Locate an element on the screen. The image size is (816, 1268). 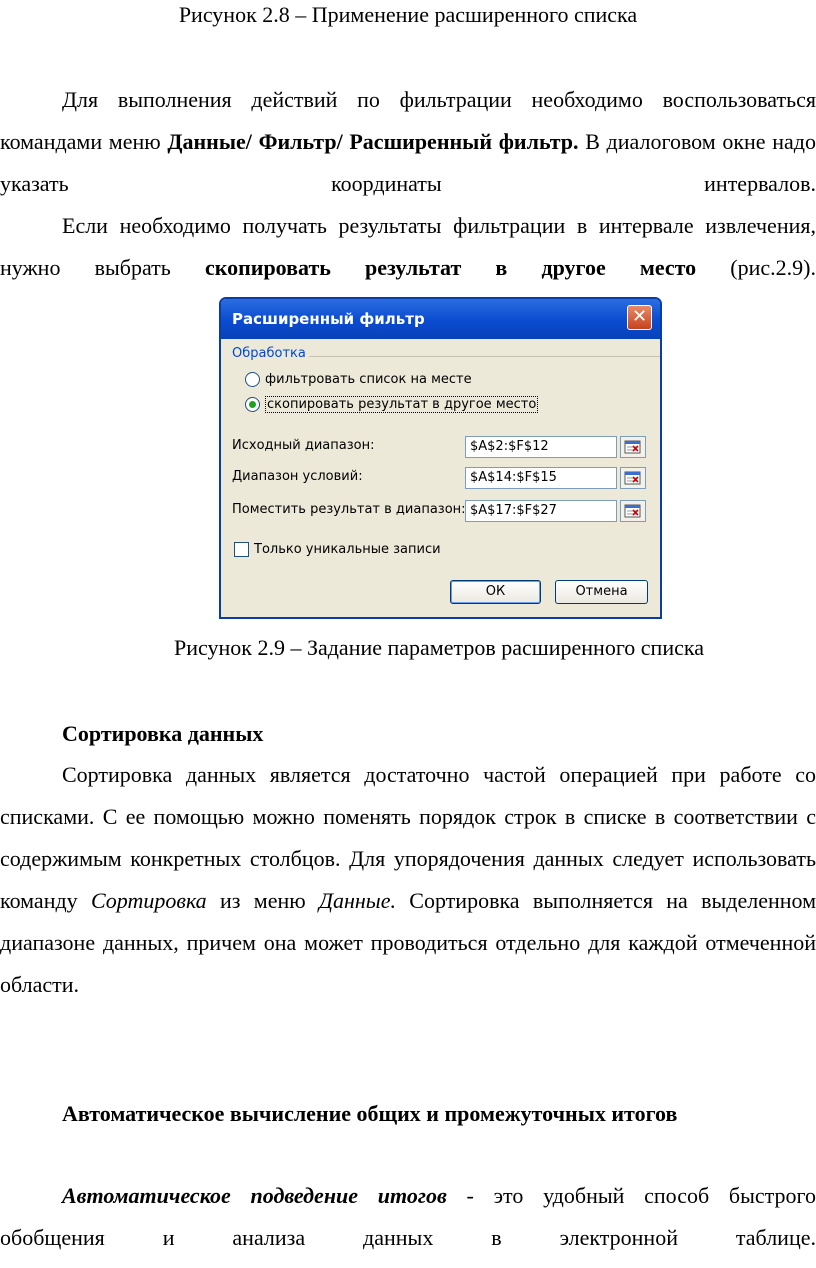
radio-button-selected-icon is located at coordinates (252, 404).